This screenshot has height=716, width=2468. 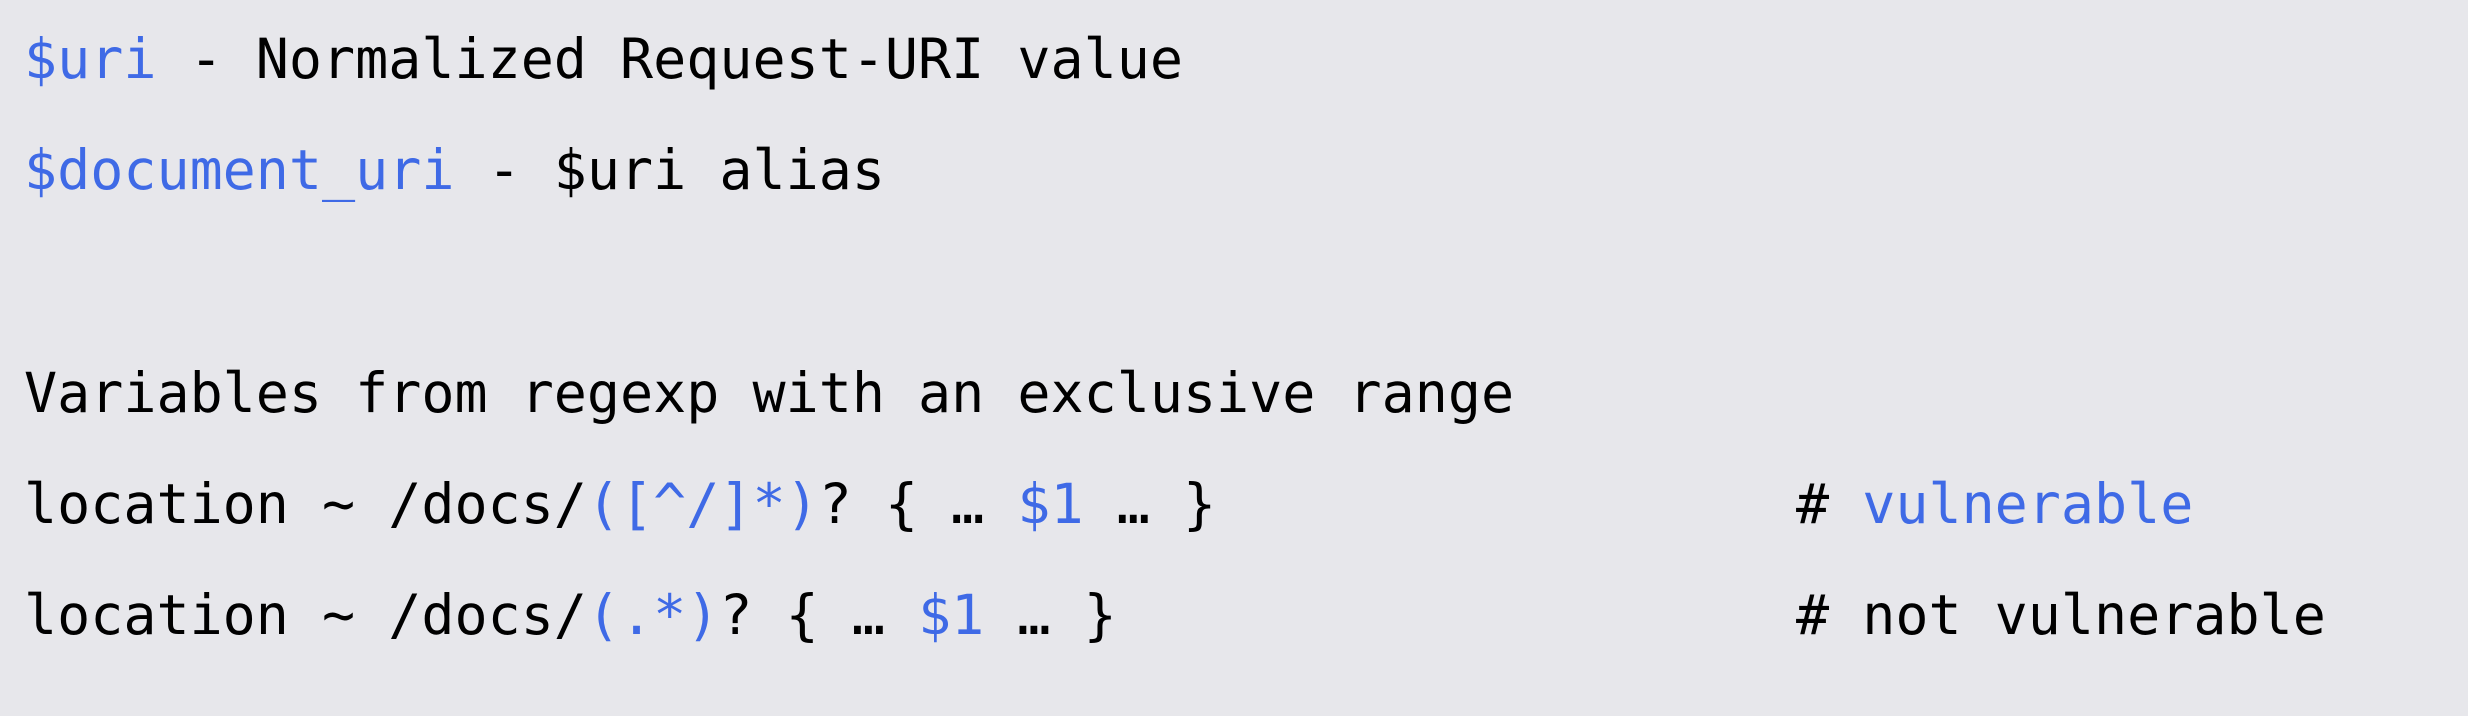 I want to click on document-uri-variable-description: - $uri alias, so click(x=669, y=170).